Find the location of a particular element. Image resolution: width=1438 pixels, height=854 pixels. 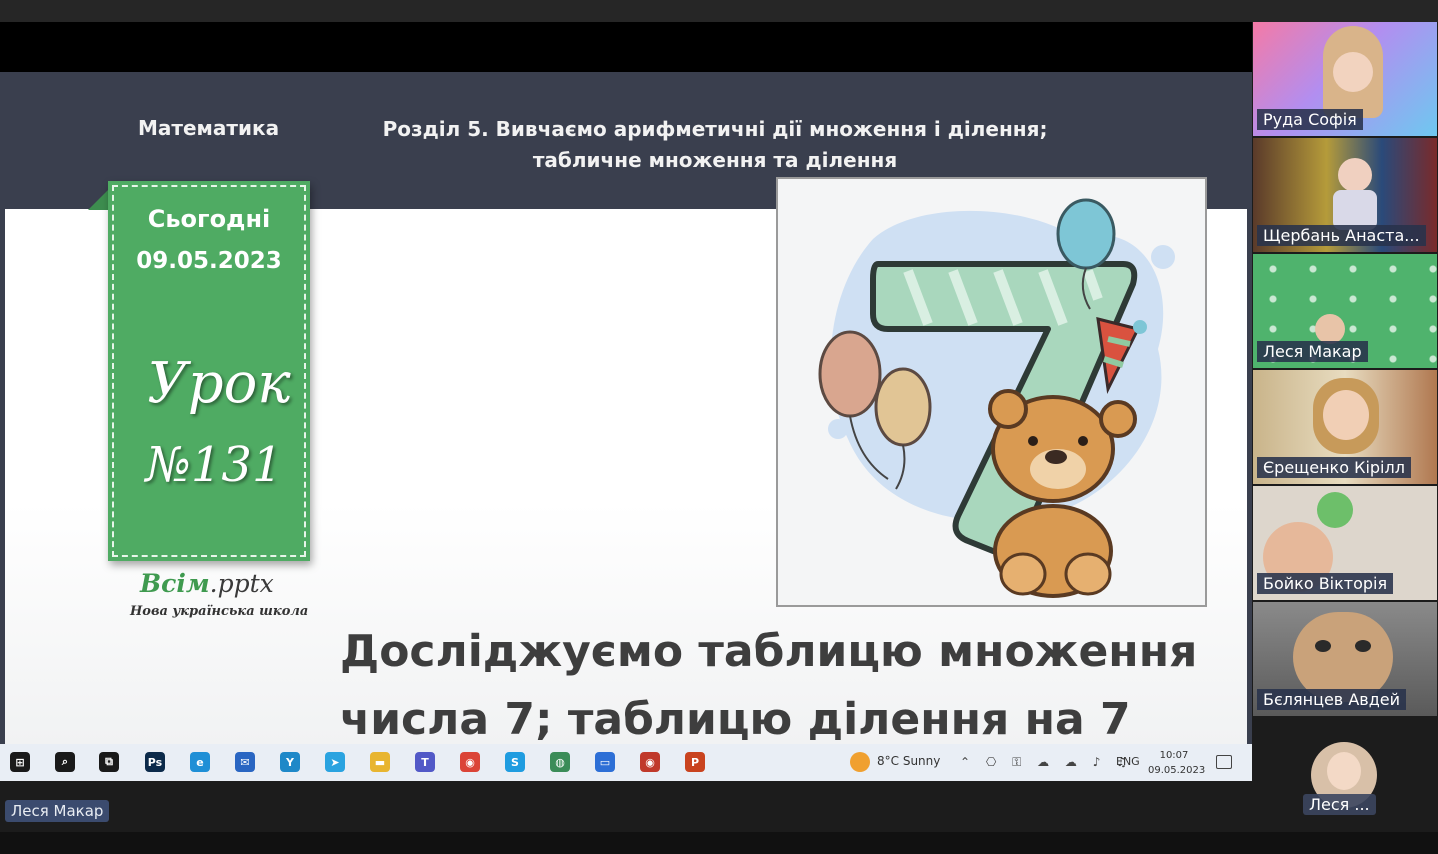

taskbar-clock: 10:07 09.05.2023 is located at coordinates (1177, 763).